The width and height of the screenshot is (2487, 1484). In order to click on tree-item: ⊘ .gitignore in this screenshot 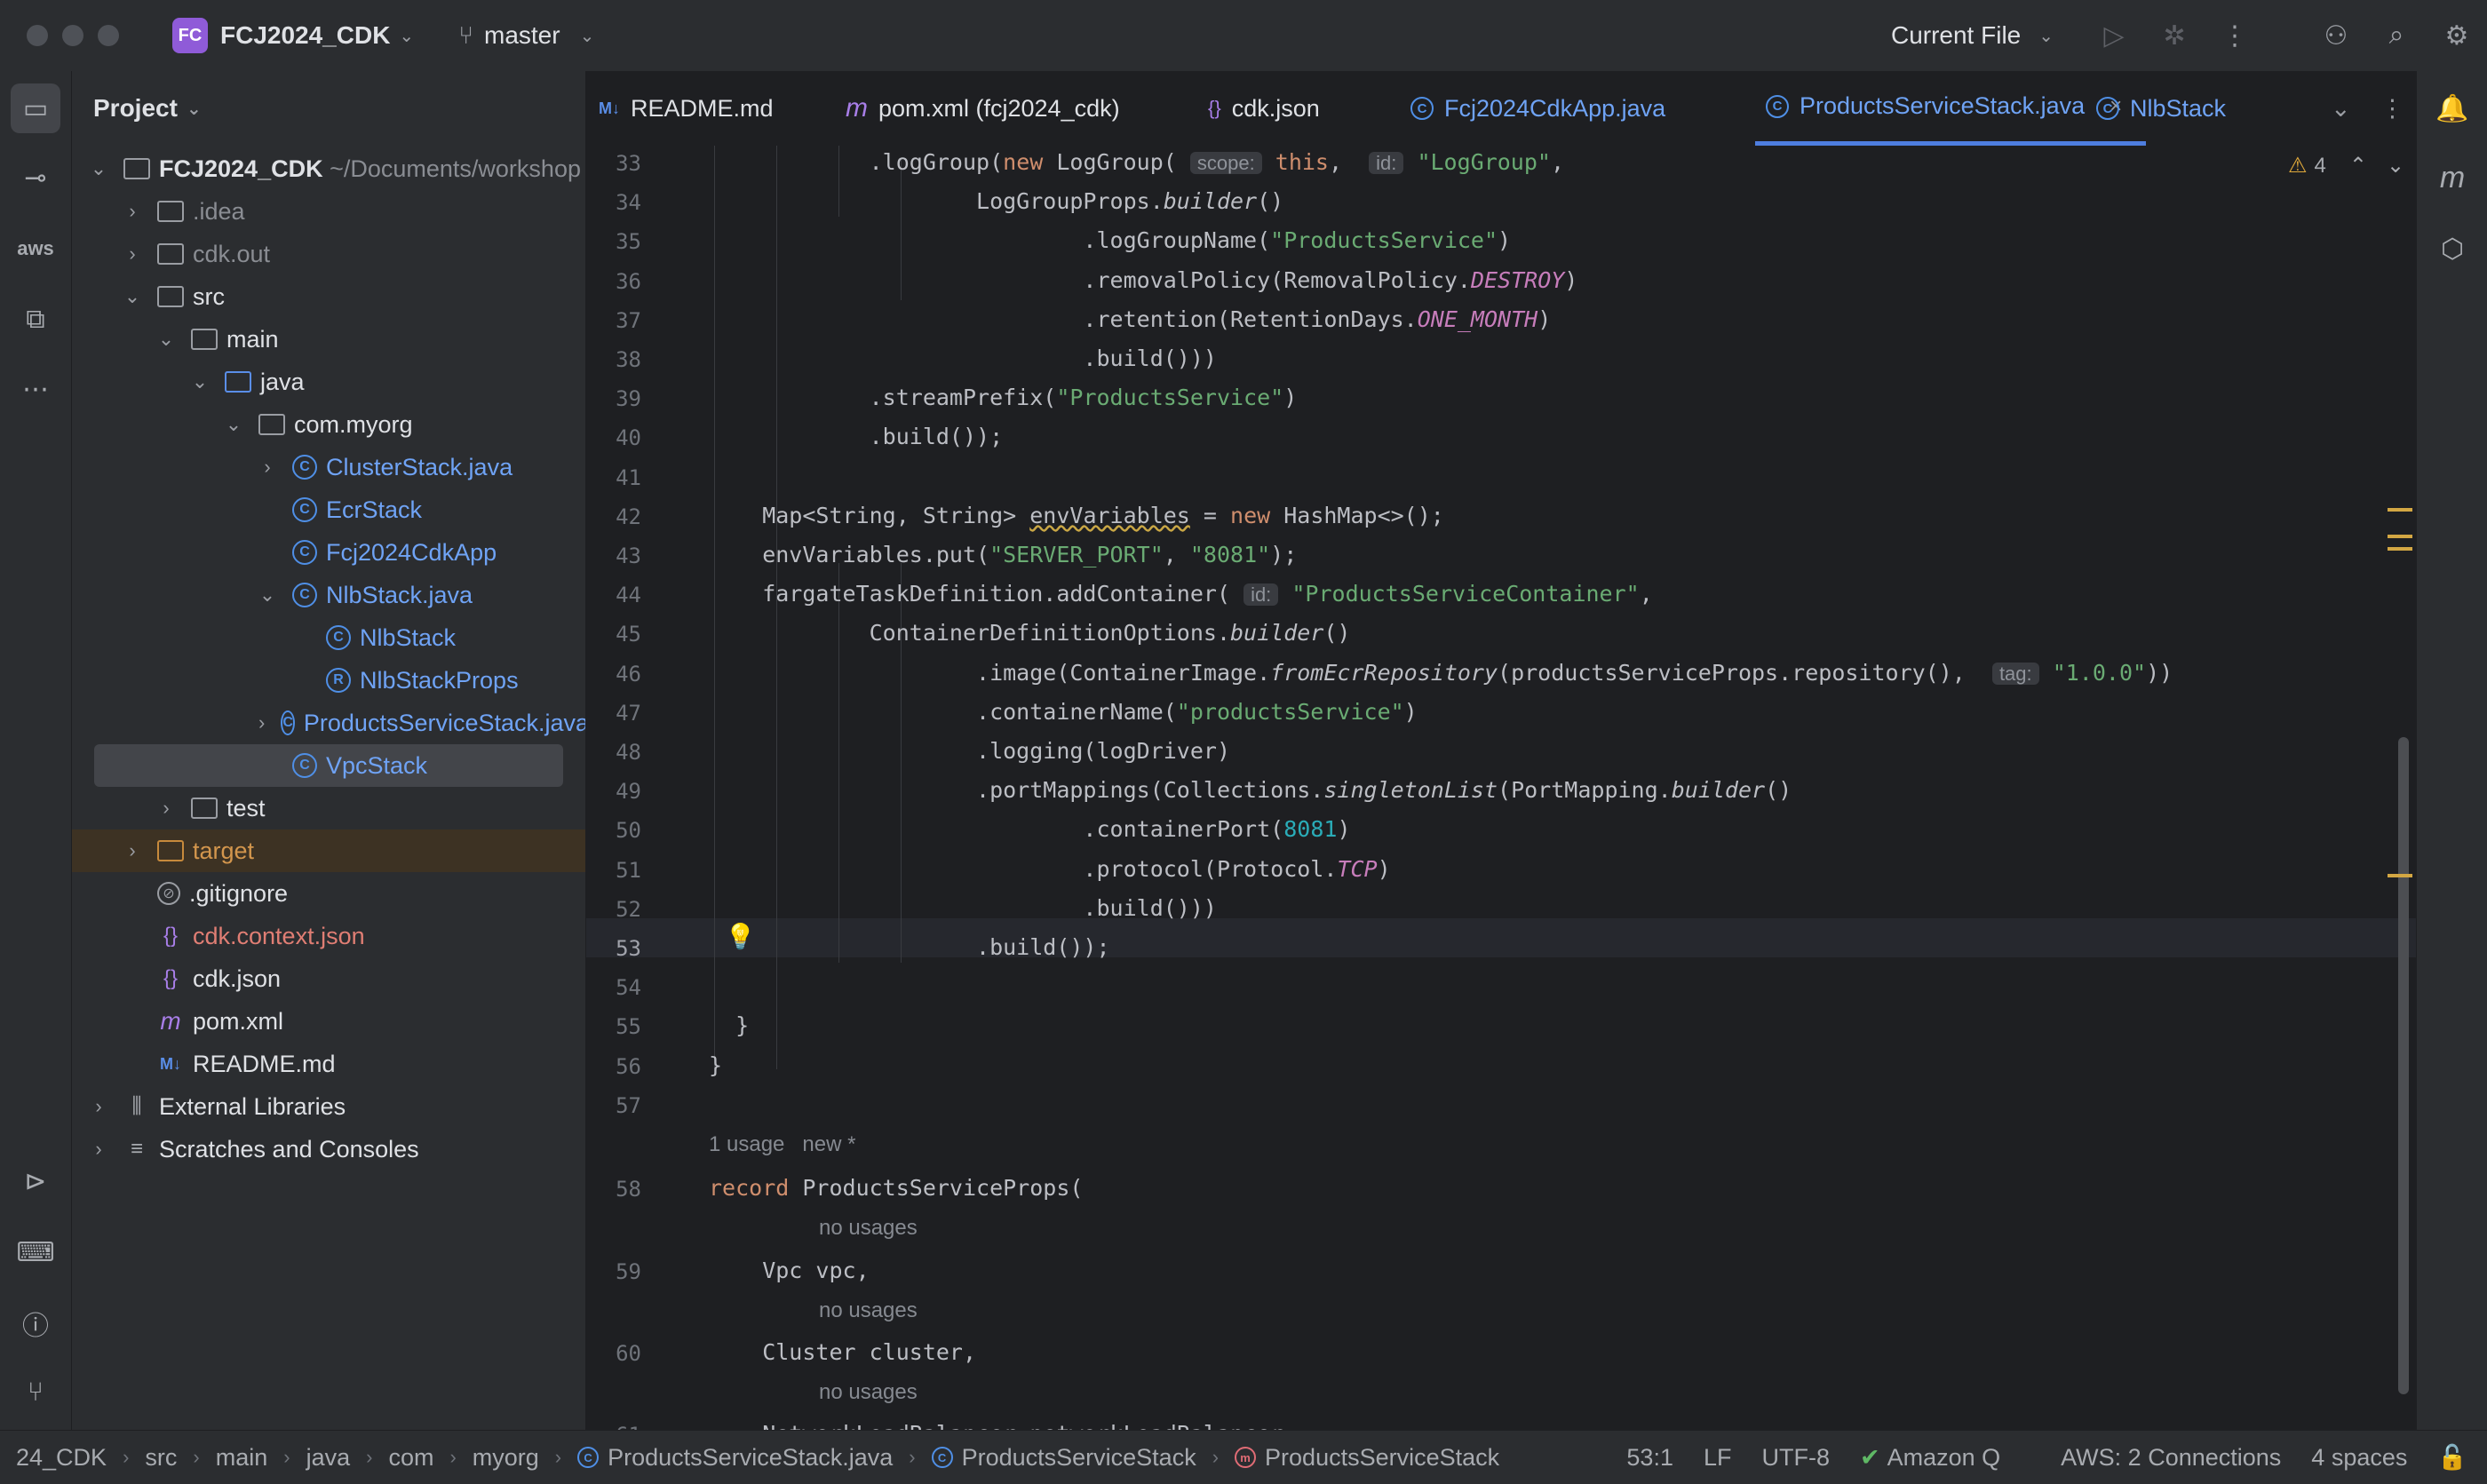, I will do `click(328, 893)`.